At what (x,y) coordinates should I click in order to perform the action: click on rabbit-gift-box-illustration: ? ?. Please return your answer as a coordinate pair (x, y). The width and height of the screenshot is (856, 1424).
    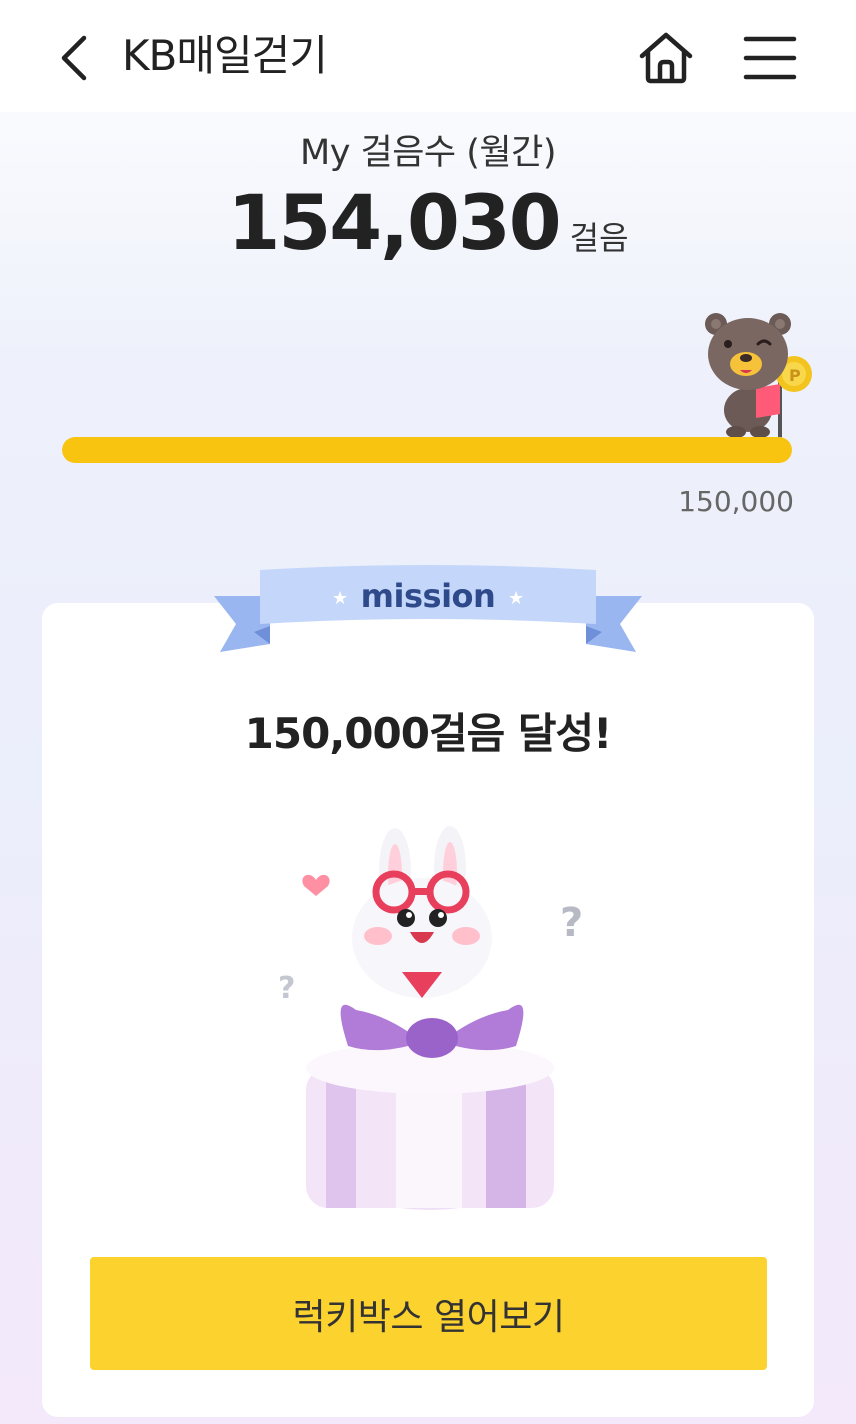
    Looking at the image, I should click on (430, 1018).